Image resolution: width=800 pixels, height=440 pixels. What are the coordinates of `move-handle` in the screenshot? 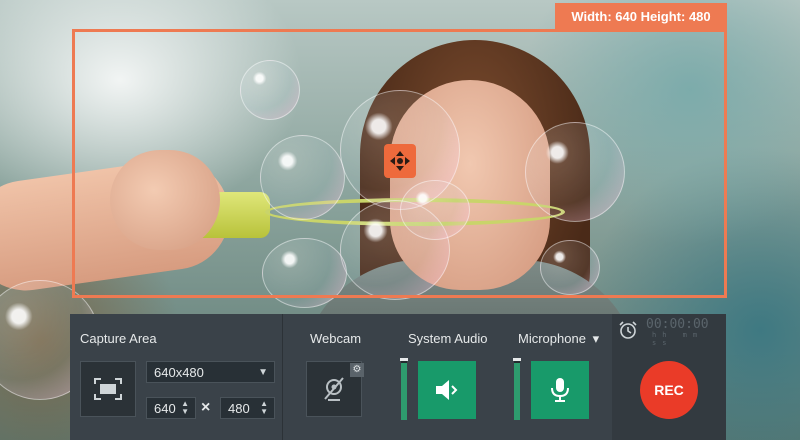 It's located at (400, 161).